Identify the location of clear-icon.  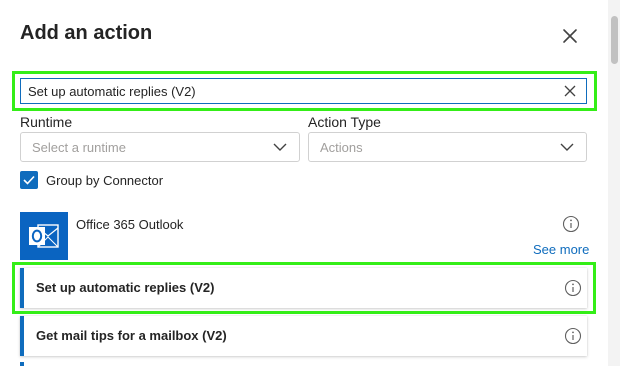
(570, 91).